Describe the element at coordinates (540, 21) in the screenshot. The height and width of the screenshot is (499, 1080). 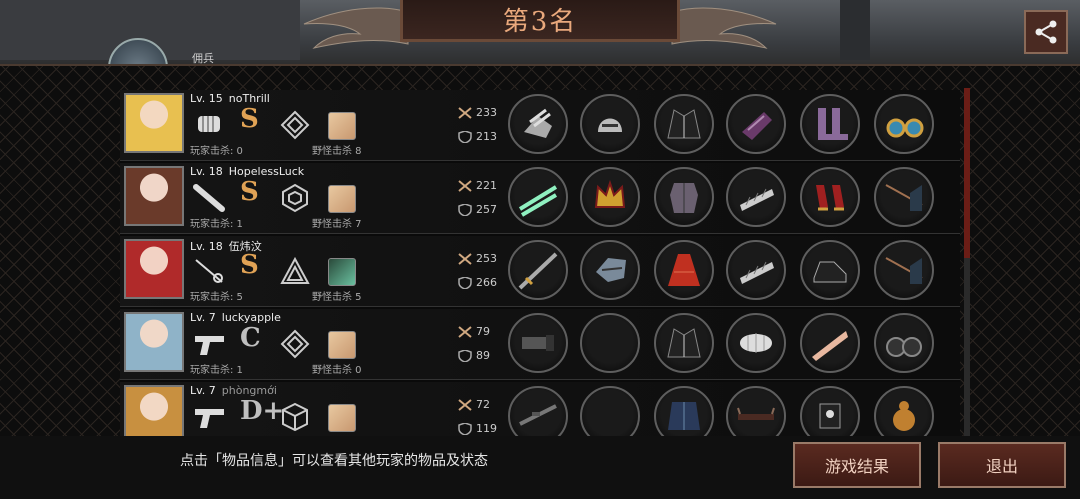
I see `rank-title-banner: 第3名` at that location.